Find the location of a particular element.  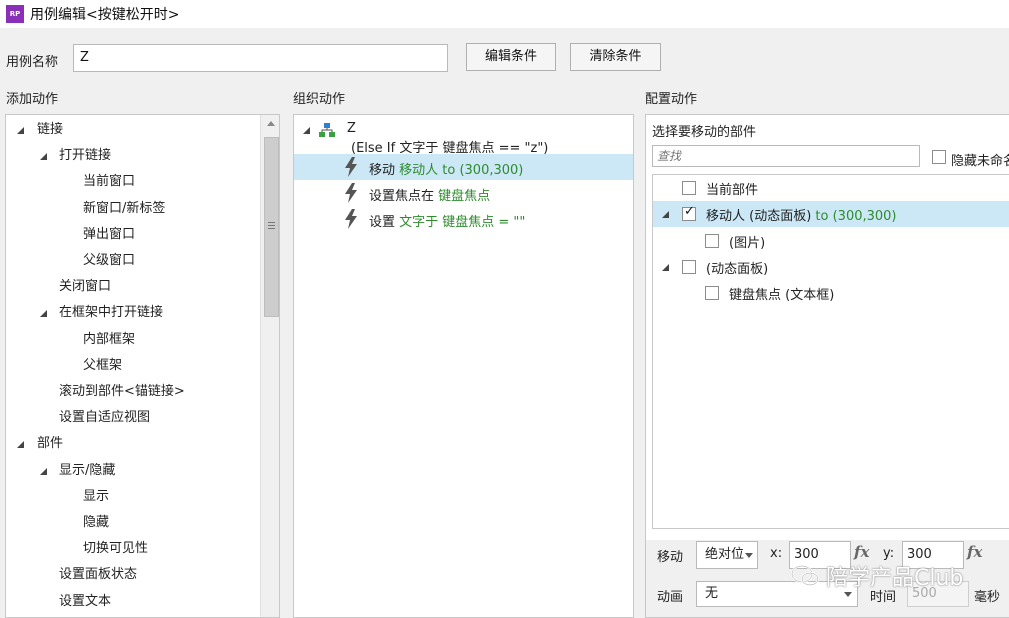

widget-label: (动态面板) is located at coordinates (737, 269).